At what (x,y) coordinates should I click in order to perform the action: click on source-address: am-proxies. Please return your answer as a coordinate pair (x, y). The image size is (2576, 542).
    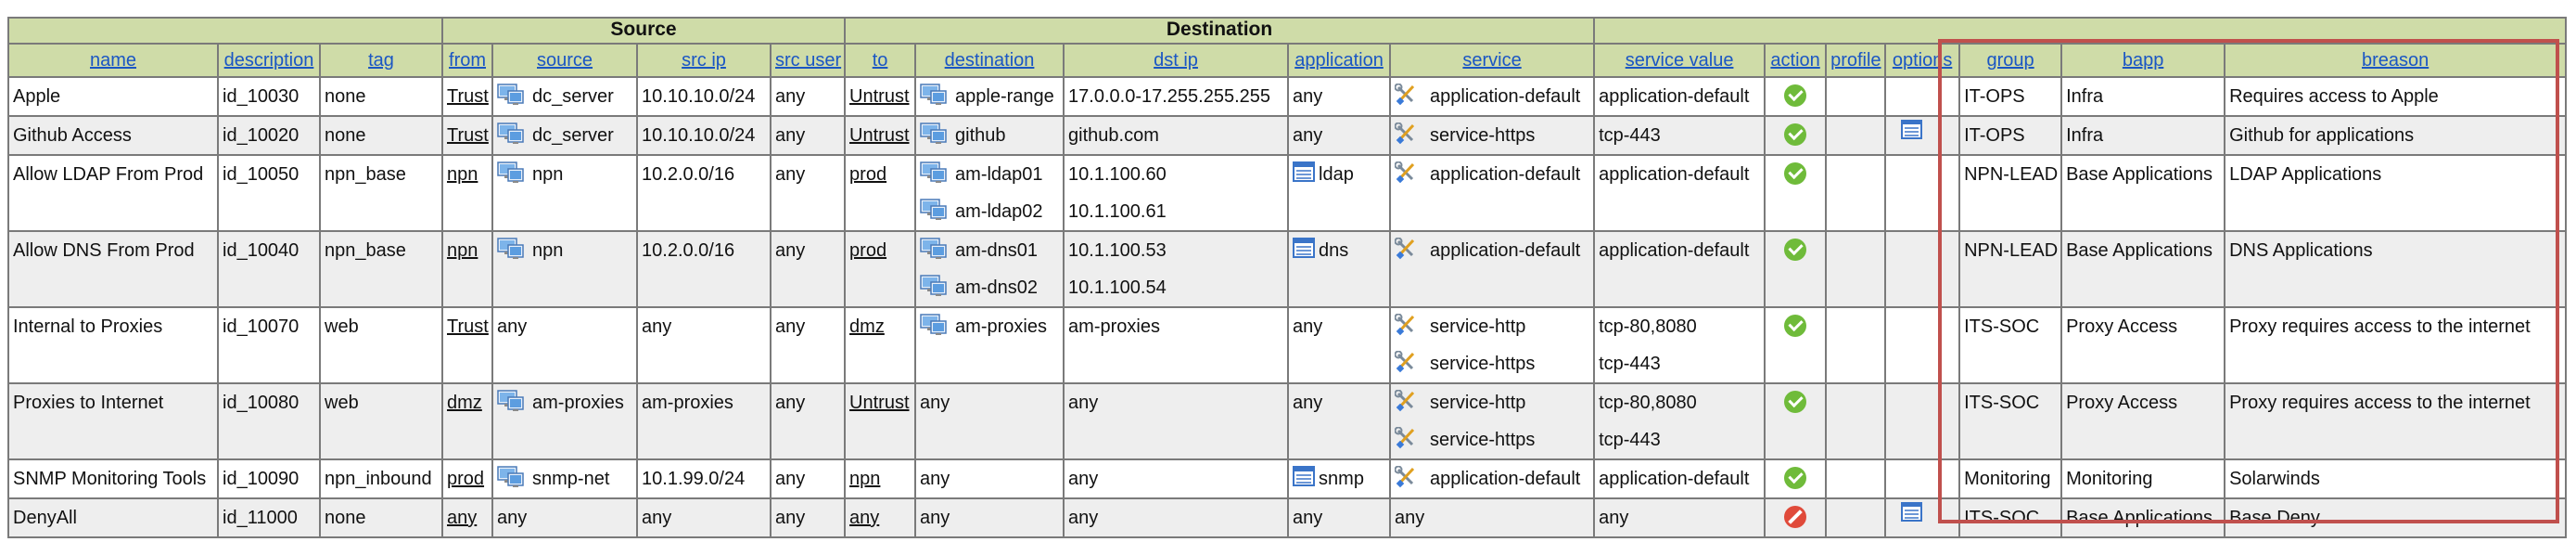
    Looking at the image, I should click on (578, 403).